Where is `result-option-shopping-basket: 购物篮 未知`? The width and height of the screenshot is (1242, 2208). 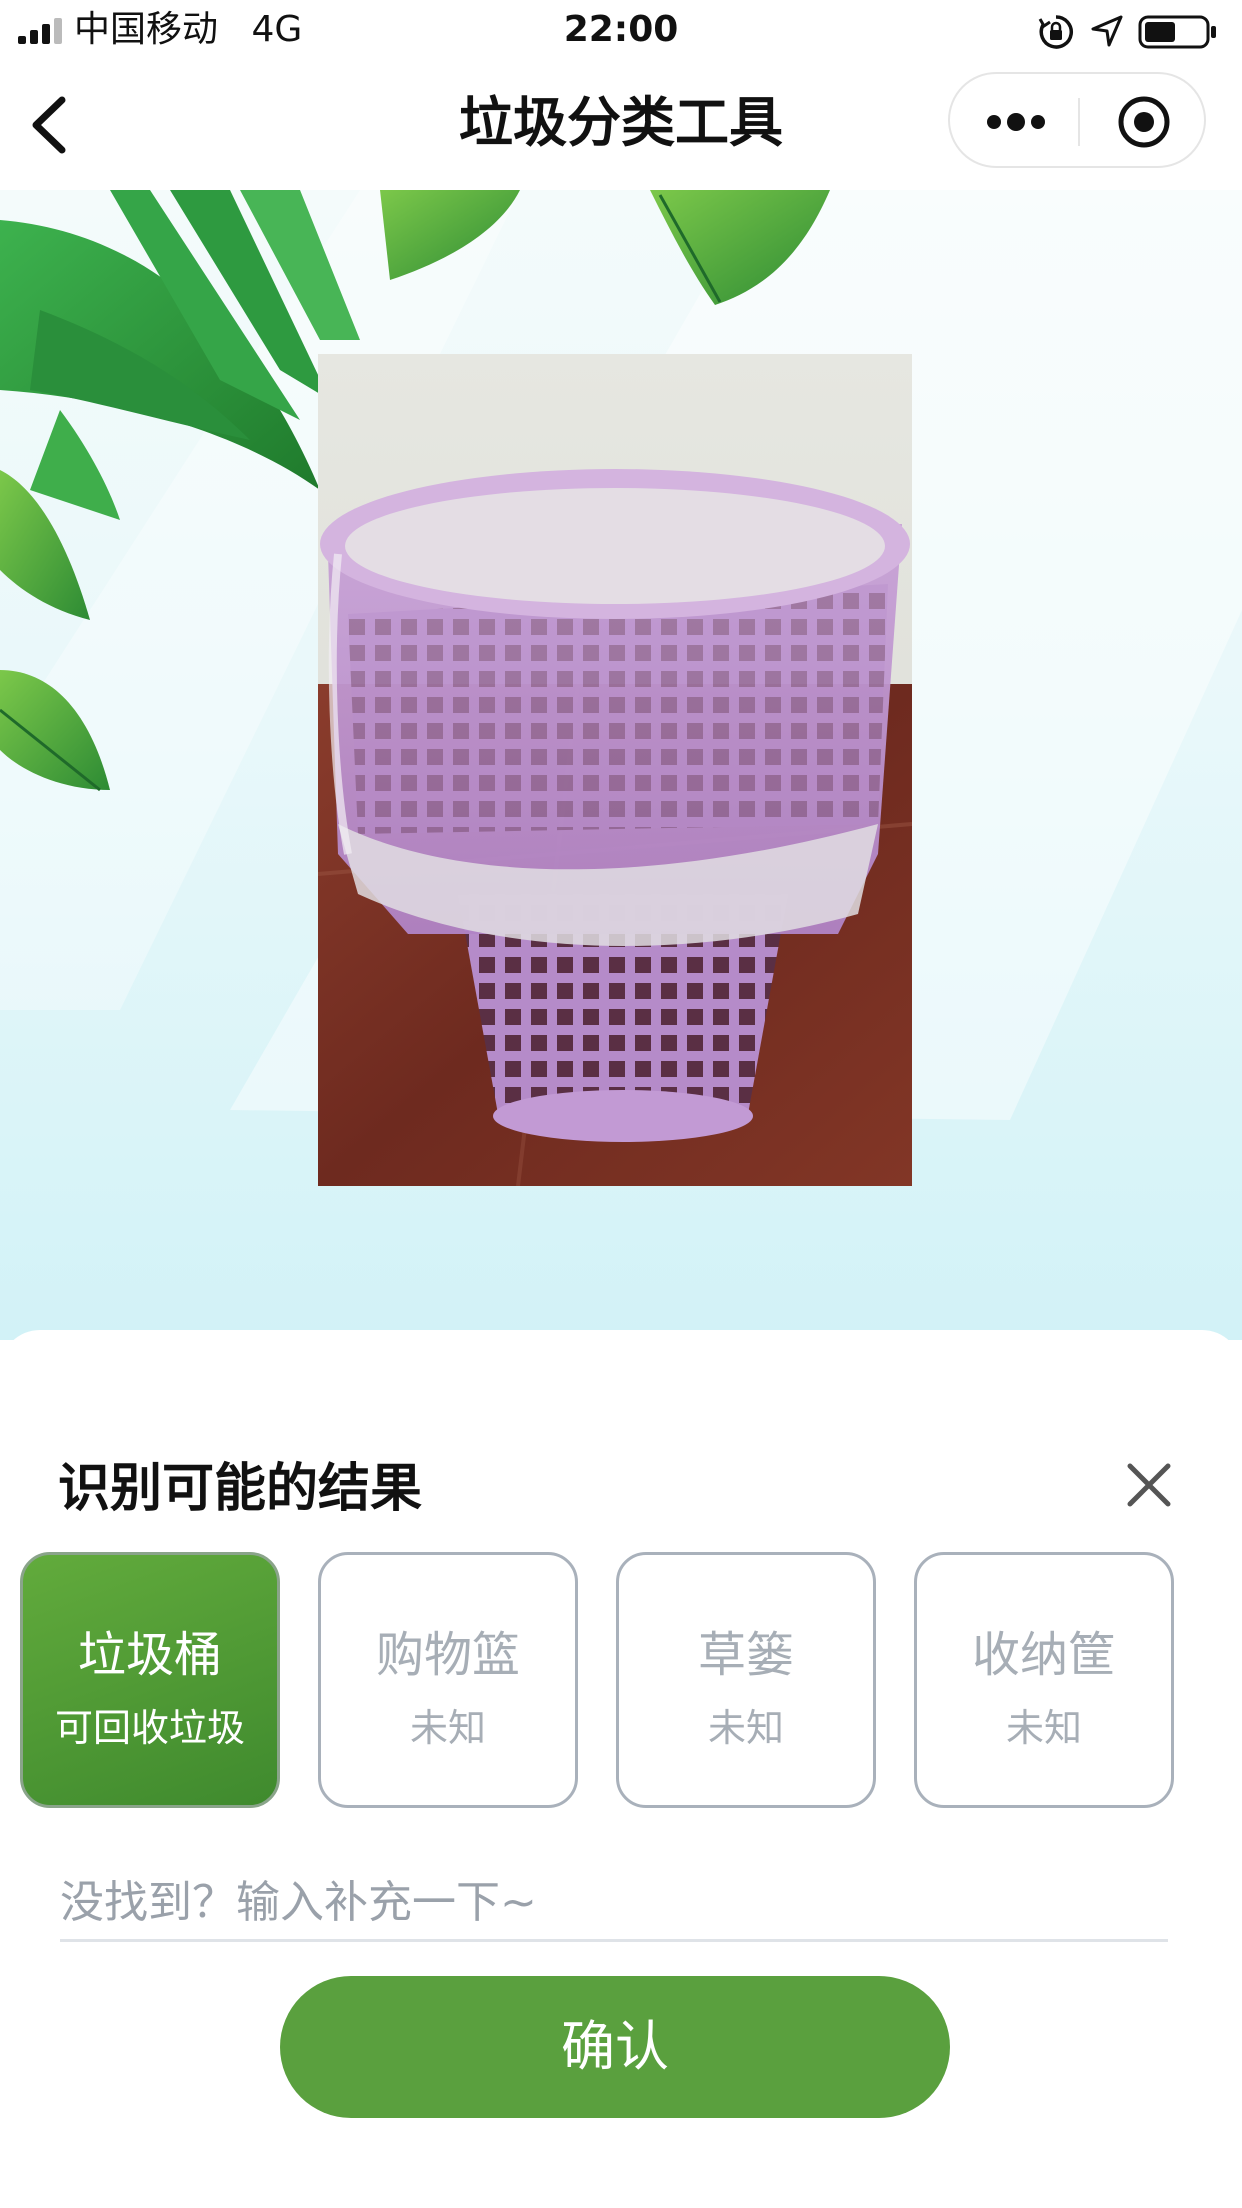
result-option-shopping-basket: 购物篮 未知 is located at coordinates (448, 1680).